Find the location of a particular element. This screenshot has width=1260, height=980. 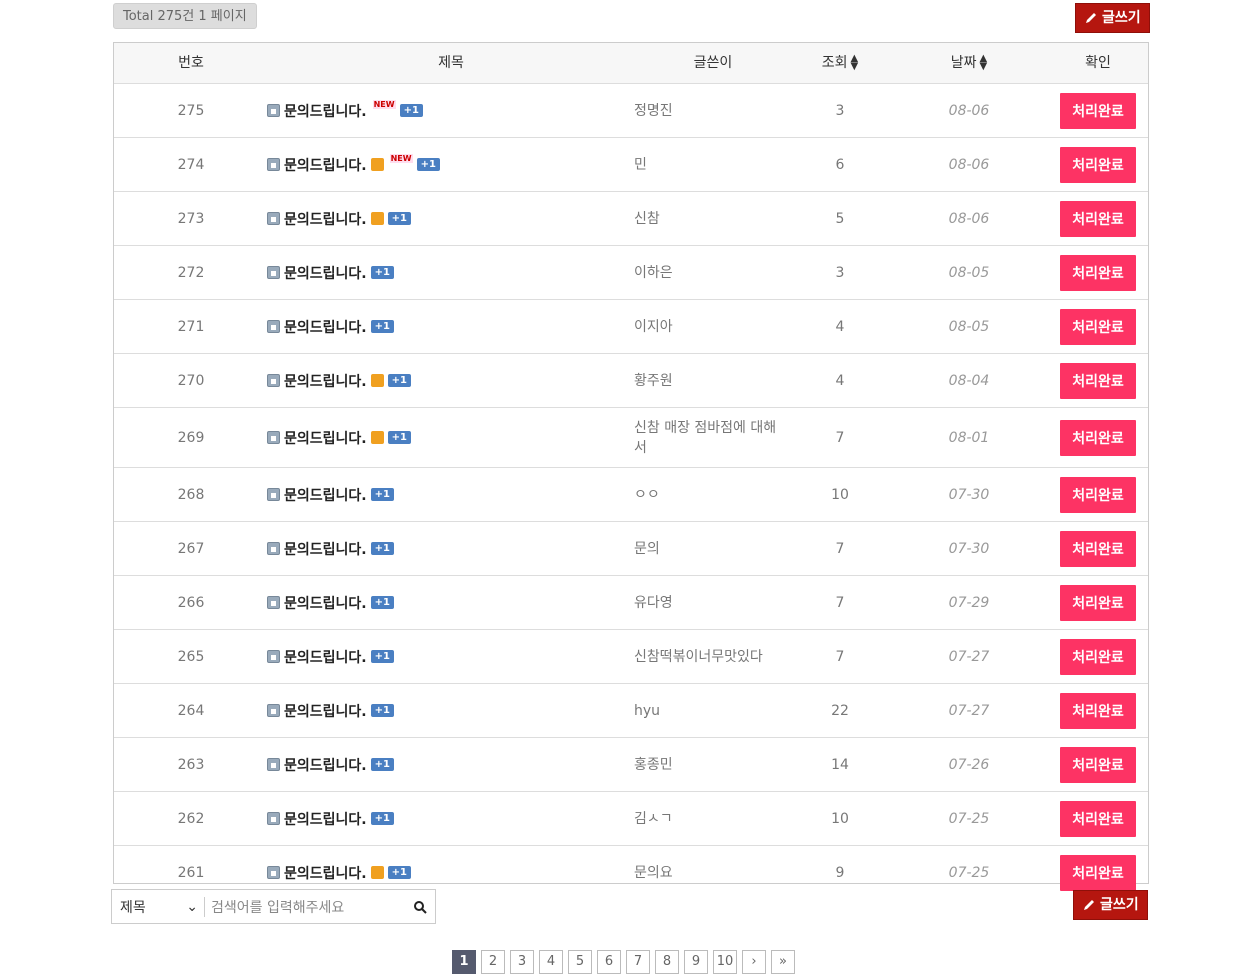

table-row: 263 문의드립니다. +1 홍종민 14 07-26 처리완료 is located at coordinates (631, 765).